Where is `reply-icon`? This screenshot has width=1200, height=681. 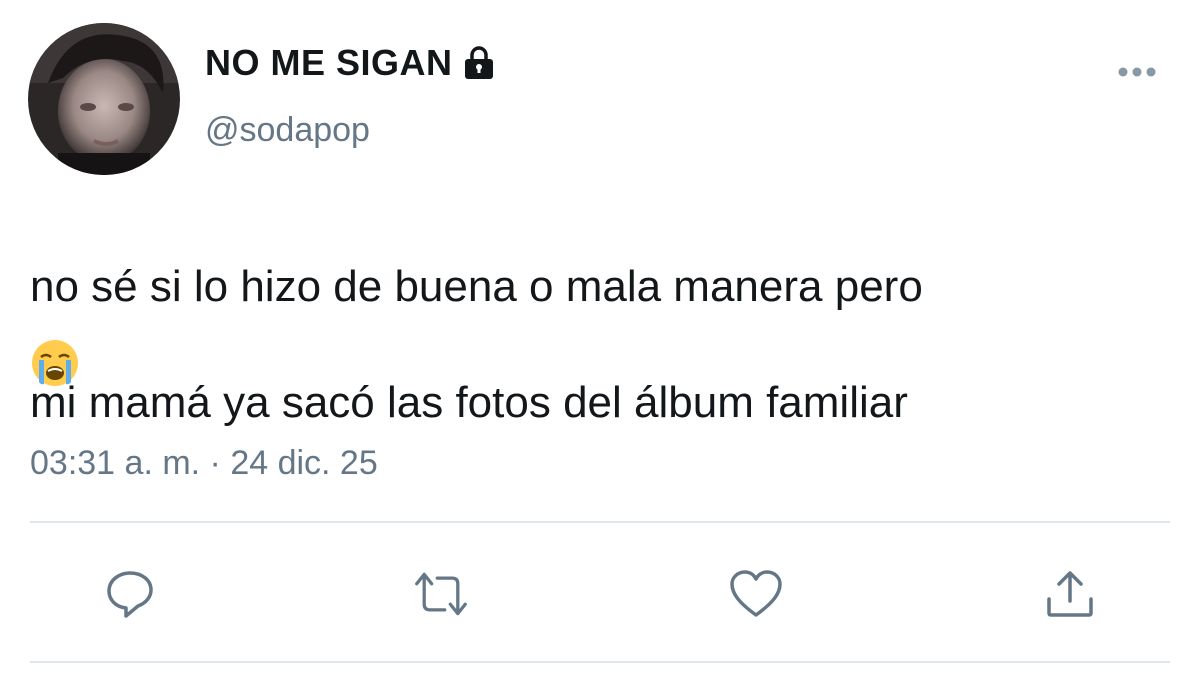
reply-icon is located at coordinates (130, 594).